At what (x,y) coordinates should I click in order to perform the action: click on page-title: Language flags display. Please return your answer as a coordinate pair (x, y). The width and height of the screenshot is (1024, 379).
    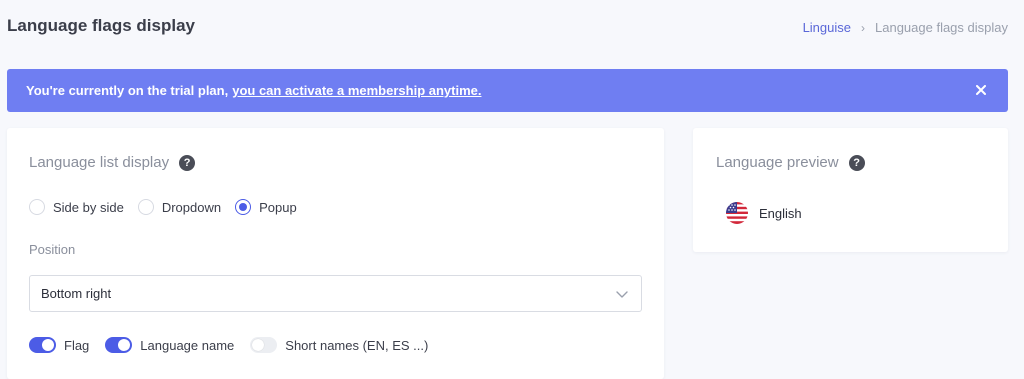
    Looking at the image, I should click on (101, 25).